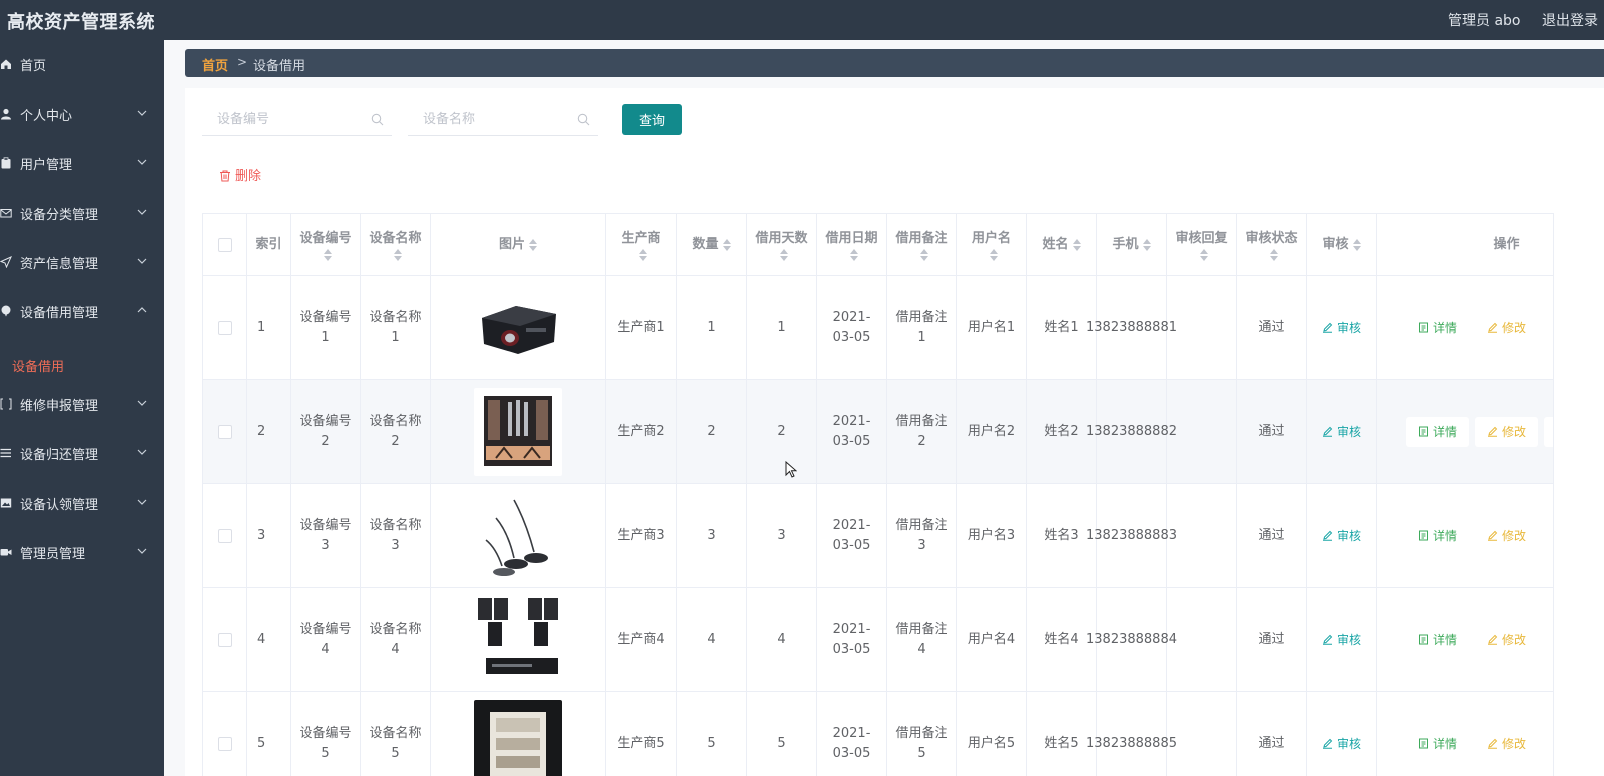  What do you see at coordinates (922, 244) in the screenshot?
I see `header-note: 借用备注` at bounding box center [922, 244].